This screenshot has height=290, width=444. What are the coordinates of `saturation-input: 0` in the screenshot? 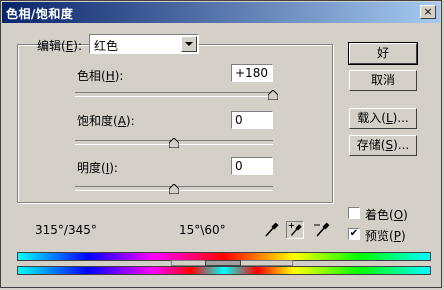 It's located at (252, 120).